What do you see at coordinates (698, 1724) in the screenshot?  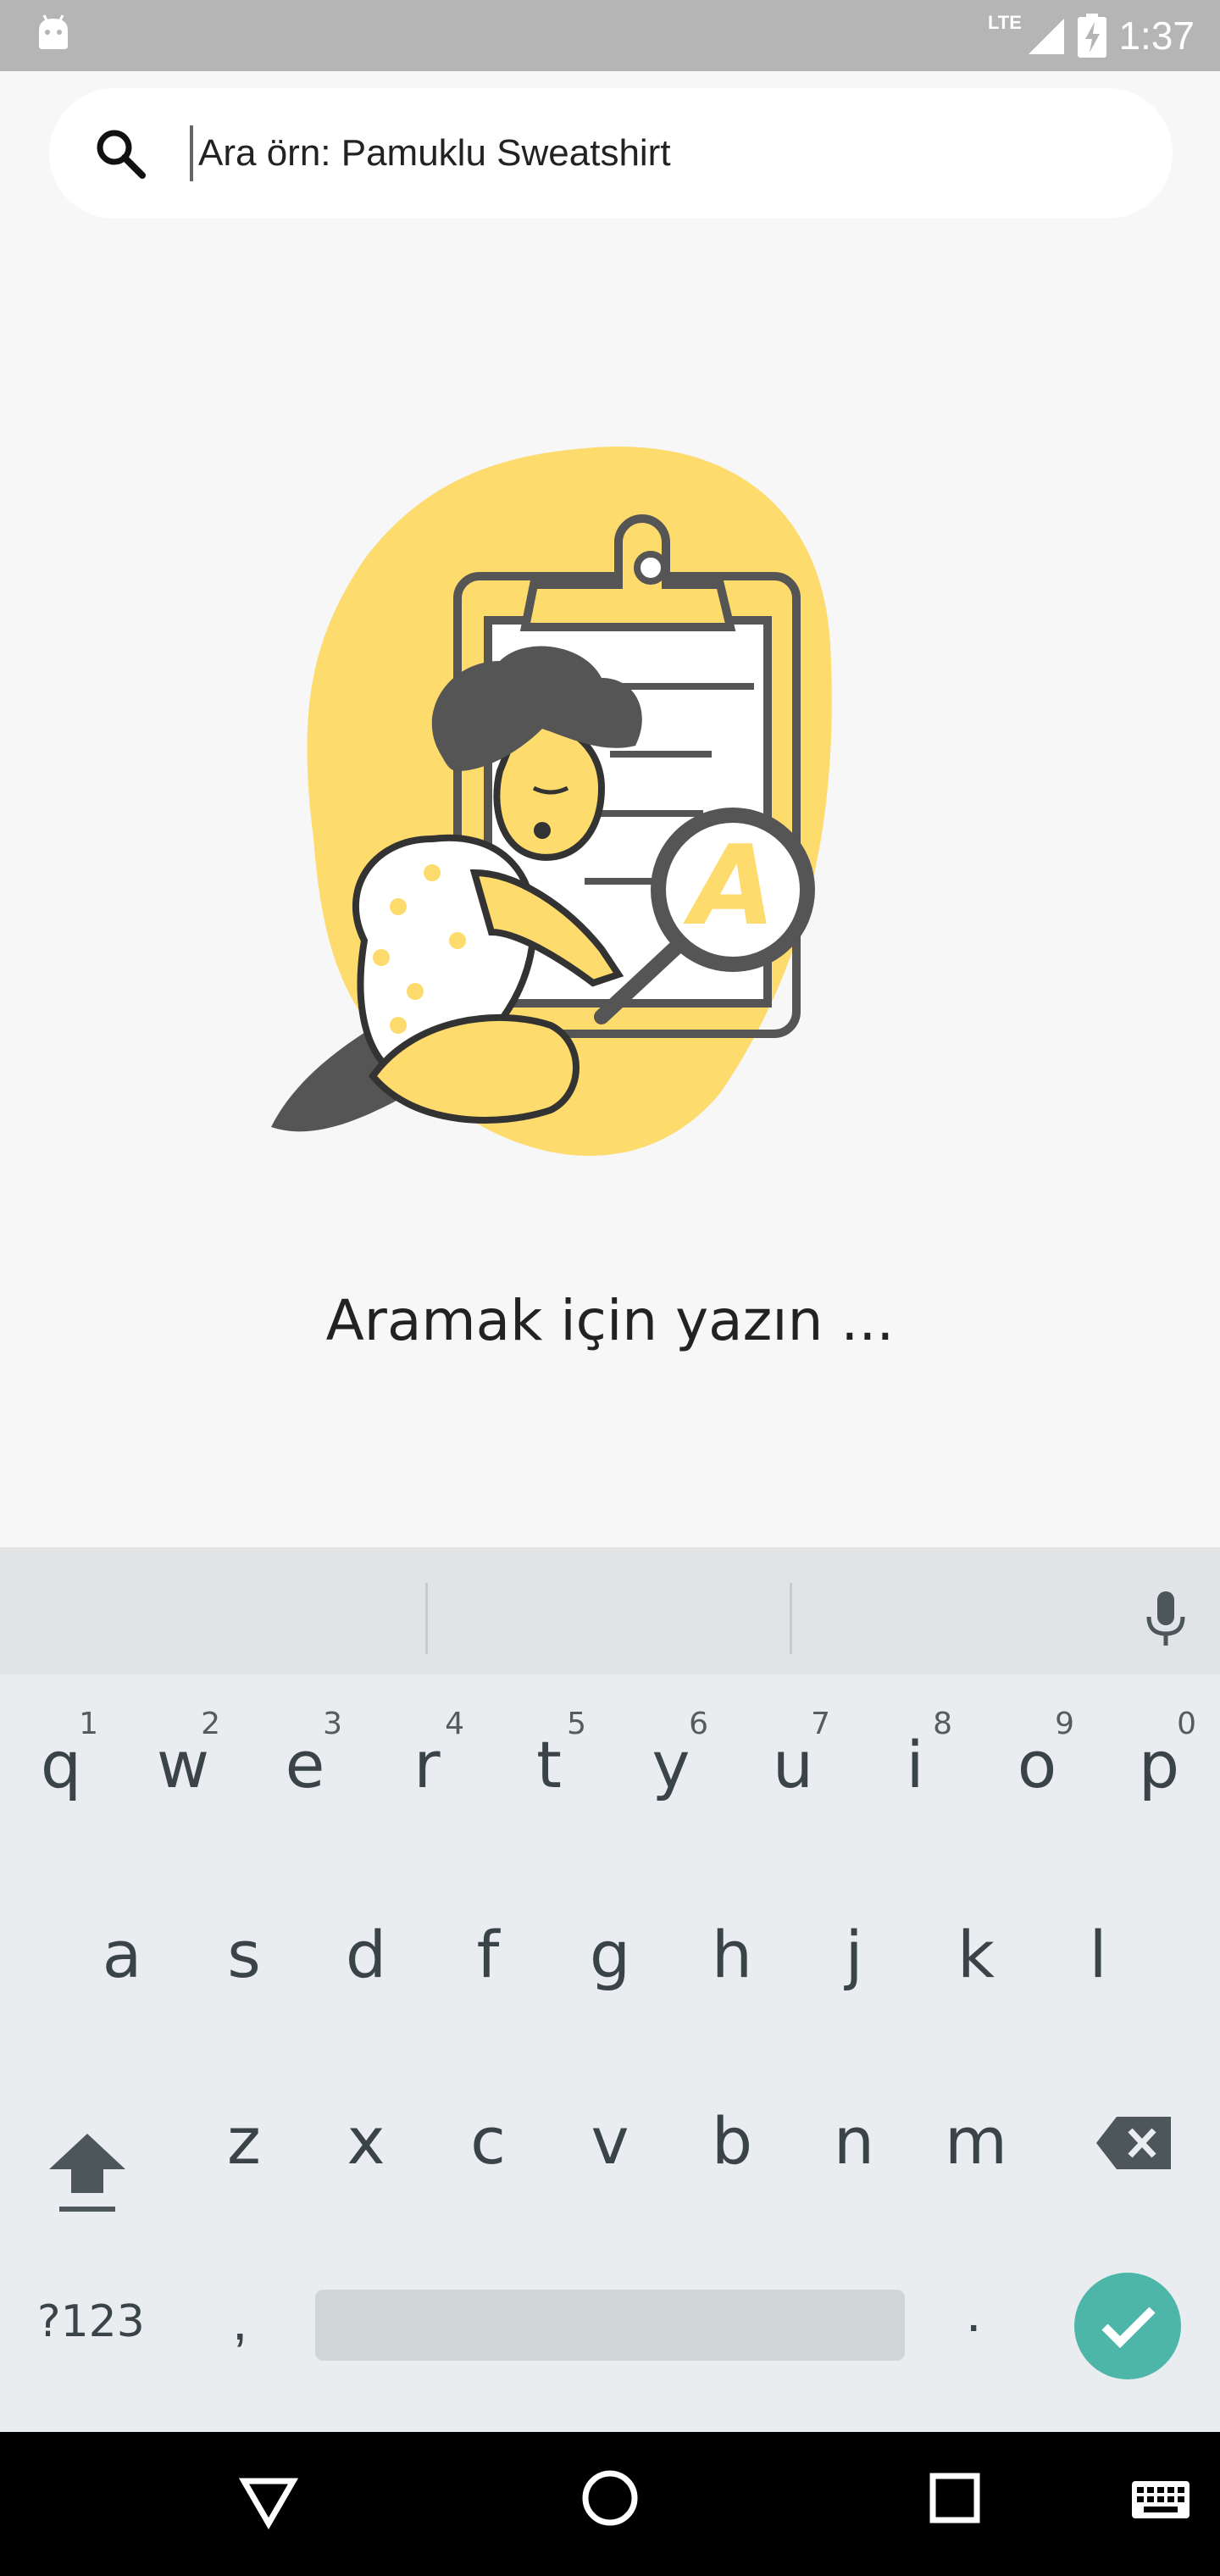 I see `key-number-hint: 6` at bounding box center [698, 1724].